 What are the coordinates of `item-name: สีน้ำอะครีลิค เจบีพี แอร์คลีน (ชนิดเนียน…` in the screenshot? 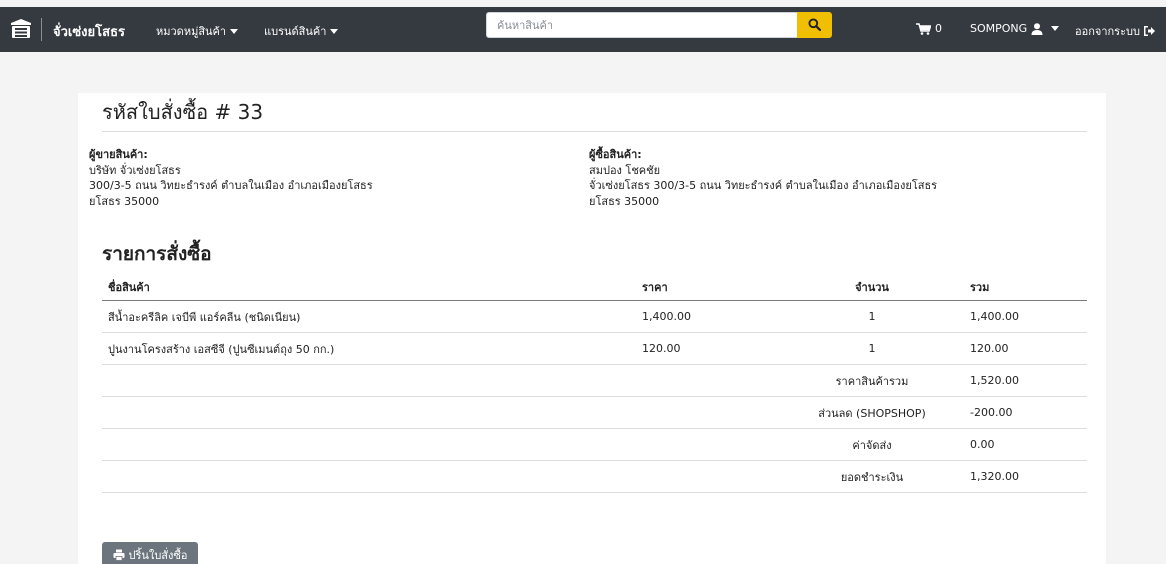 It's located at (204, 317).